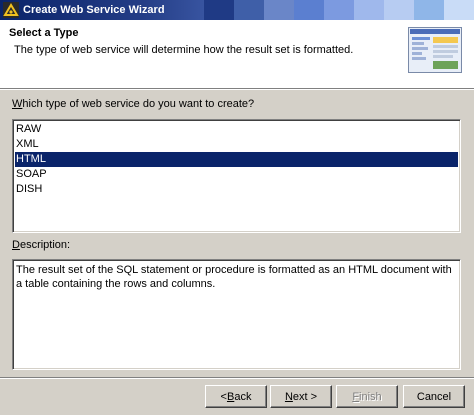  I want to click on list-item-raw: RAW, so click(236, 129).